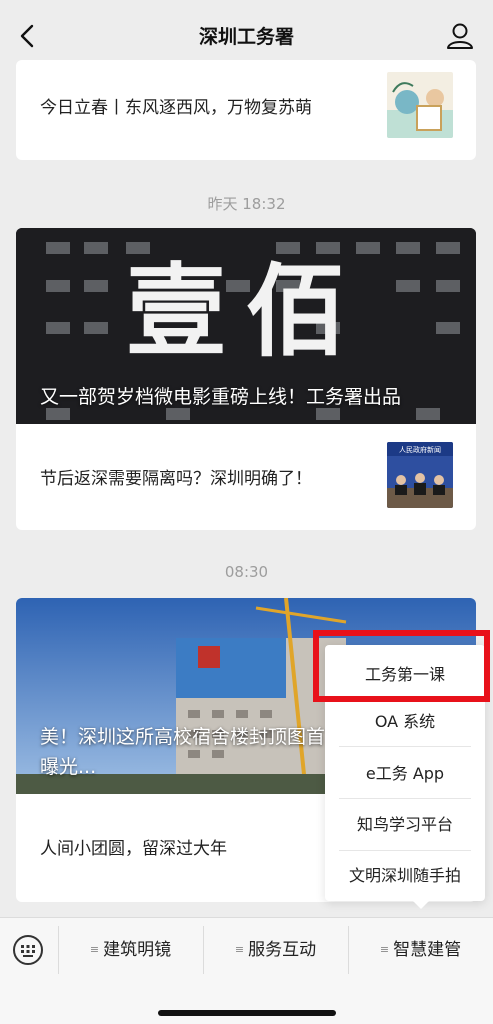  I want to click on tab-service-interaction: ≡ 服务互动, so click(275, 950).